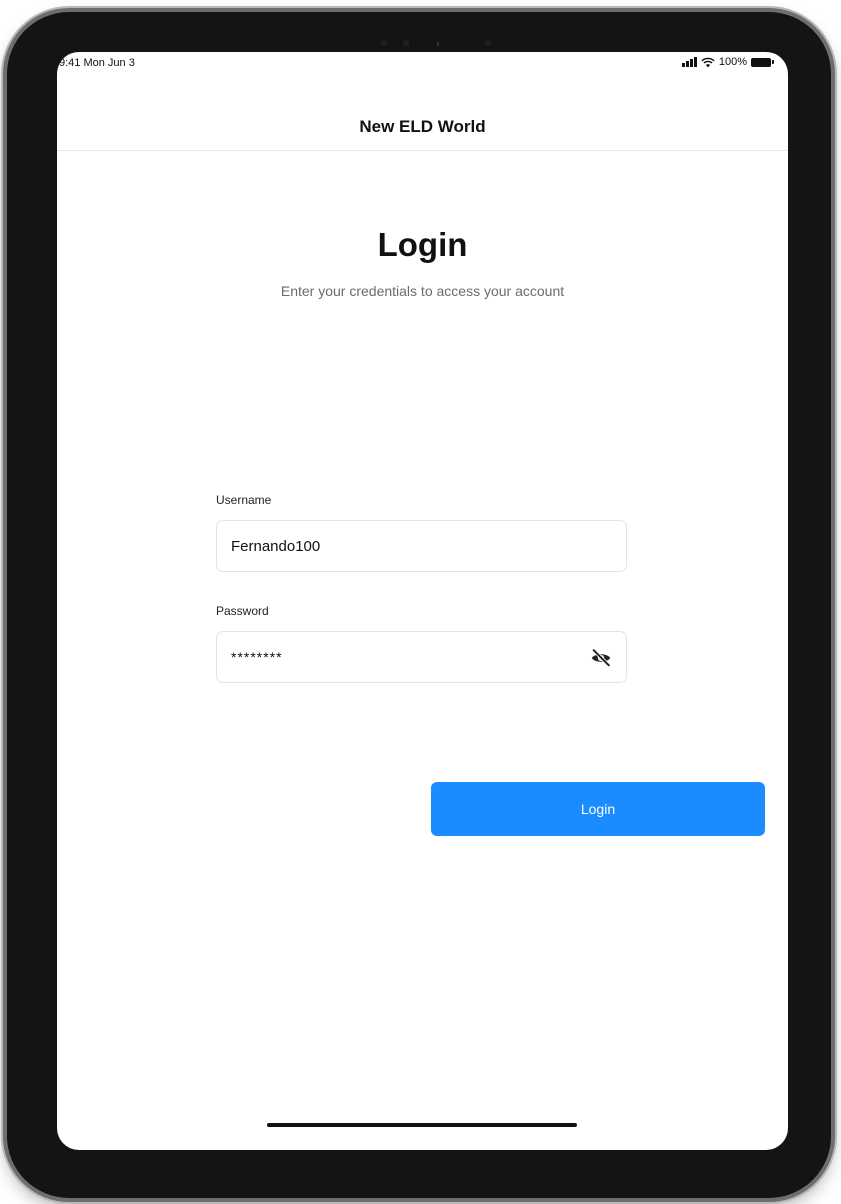 The height and width of the screenshot is (1204, 841). I want to click on password-label: Password, so click(242, 611).